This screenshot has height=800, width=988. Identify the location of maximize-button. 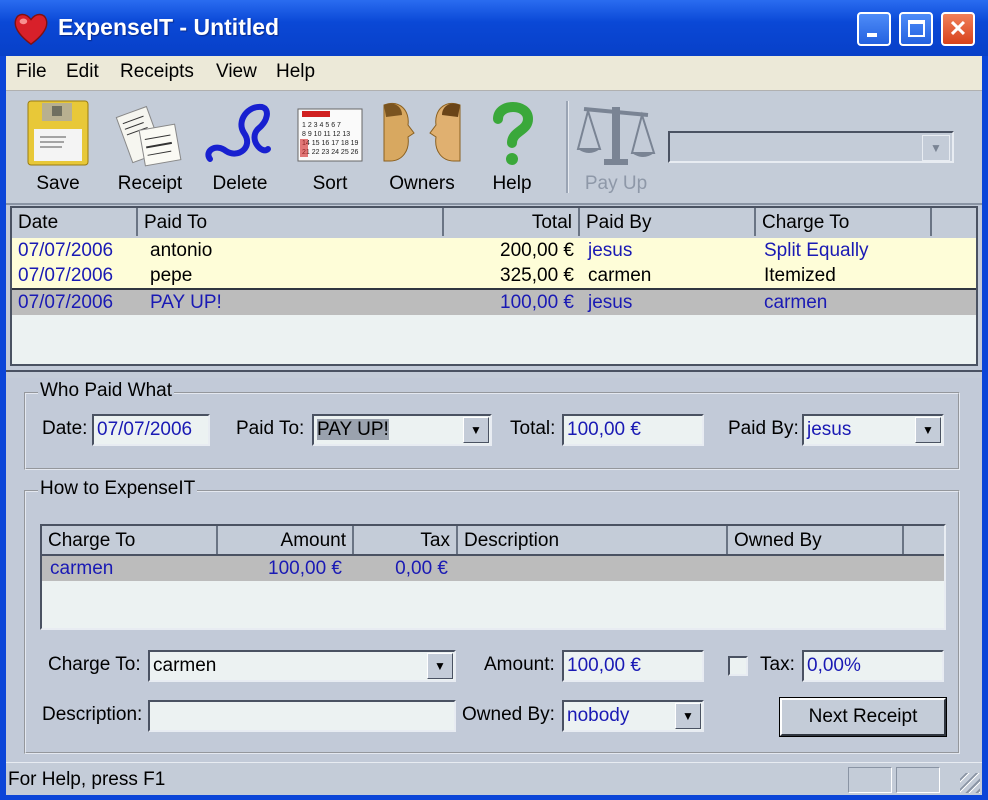
(916, 29).